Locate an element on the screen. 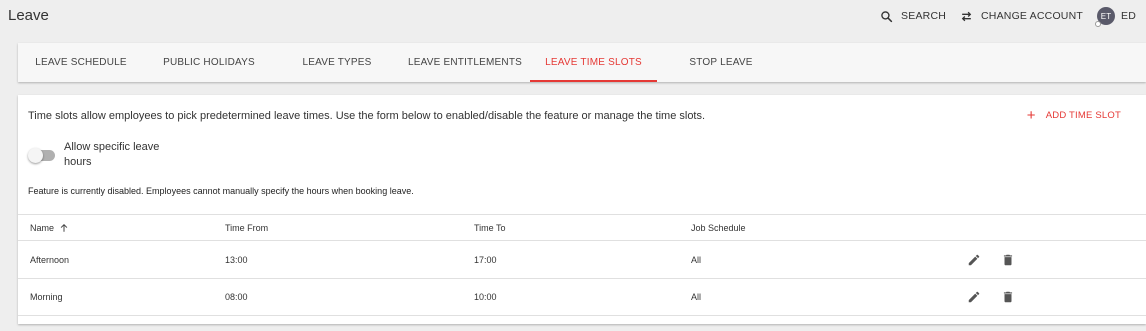 Image resolution: width=1146 pixels, height=331 pixels. cell-time-to: 17:00 is located at coordinates (485, 259).